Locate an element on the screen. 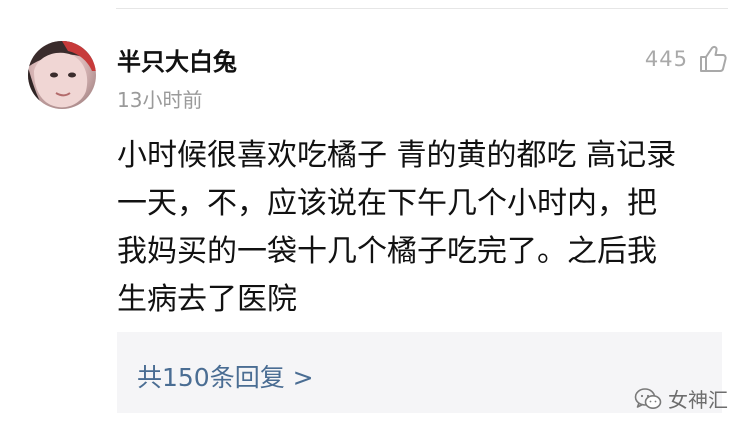 This screenshot has height=431, width=750. avatar-photo-icon is located at coordinates (62, 75).